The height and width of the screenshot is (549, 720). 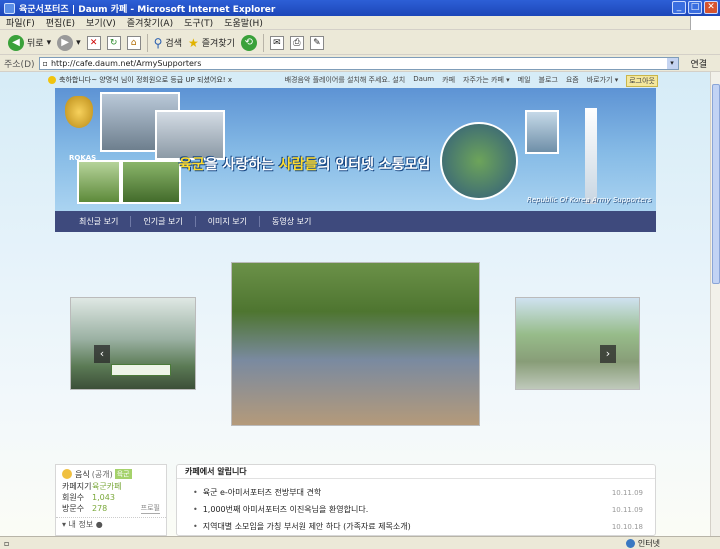 What do you see at coordinates (103, 497) in the screenshot?
I see `info-value: 1,043` at bounding box center [103, 497].